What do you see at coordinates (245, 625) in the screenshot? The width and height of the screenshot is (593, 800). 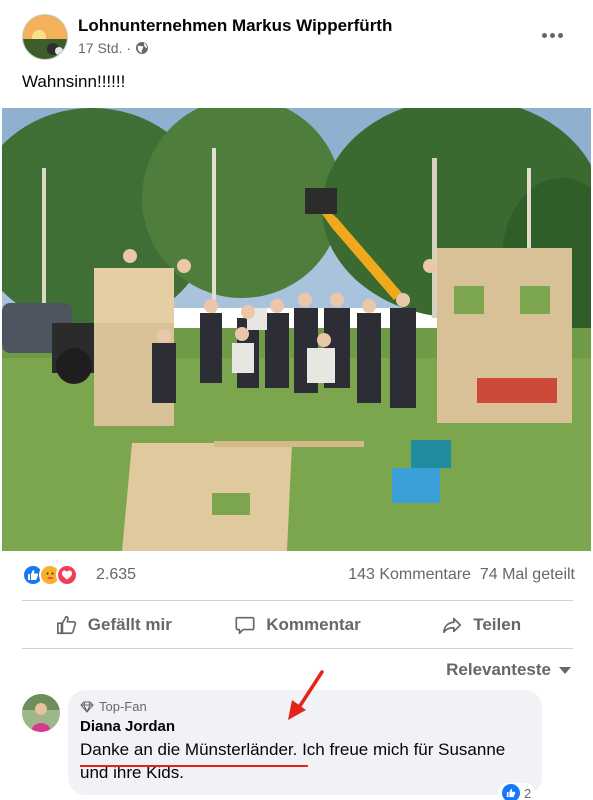 I see `comment-icon` at bounding box center [245, 625].